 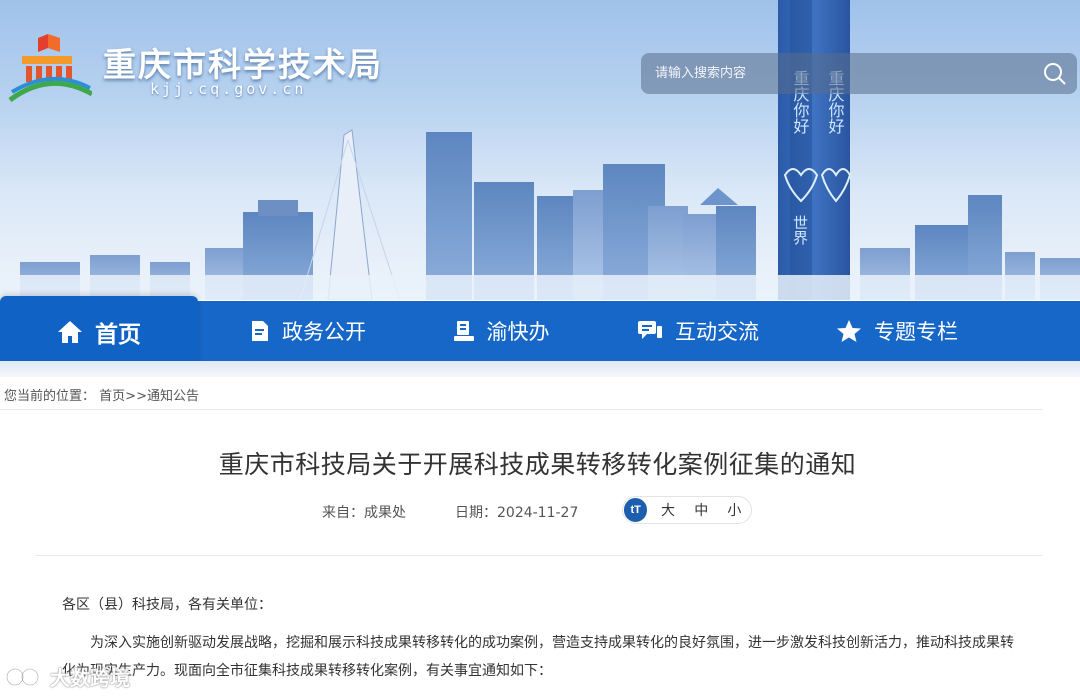 What do you see at coordinates (50, 68) in the screenshot?
I see `logo-icon` at bounding box center [50, 68].